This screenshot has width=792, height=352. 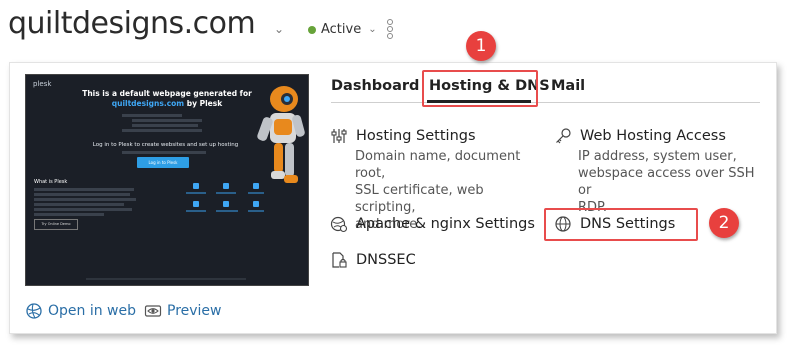 I want to click on active-status-dot-icon, so click(x=312, y=29).